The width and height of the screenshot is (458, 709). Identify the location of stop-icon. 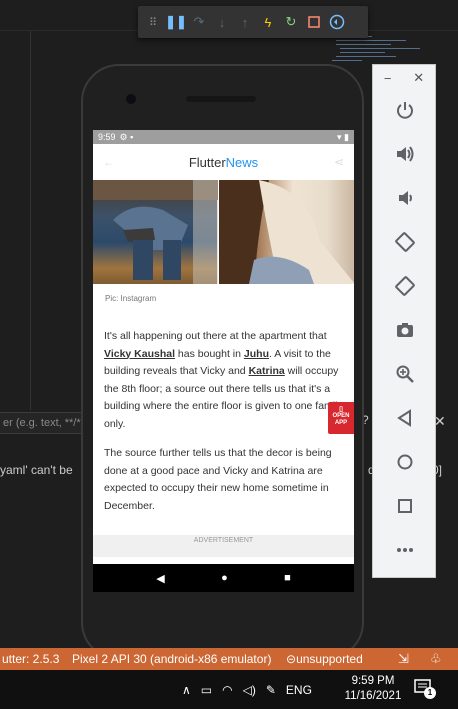
(314, 22).